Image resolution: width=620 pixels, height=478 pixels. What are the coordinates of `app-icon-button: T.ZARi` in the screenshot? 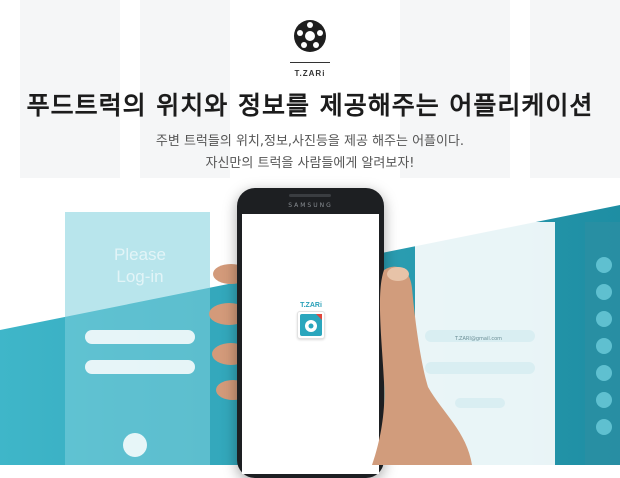 It's located at (311, 320).